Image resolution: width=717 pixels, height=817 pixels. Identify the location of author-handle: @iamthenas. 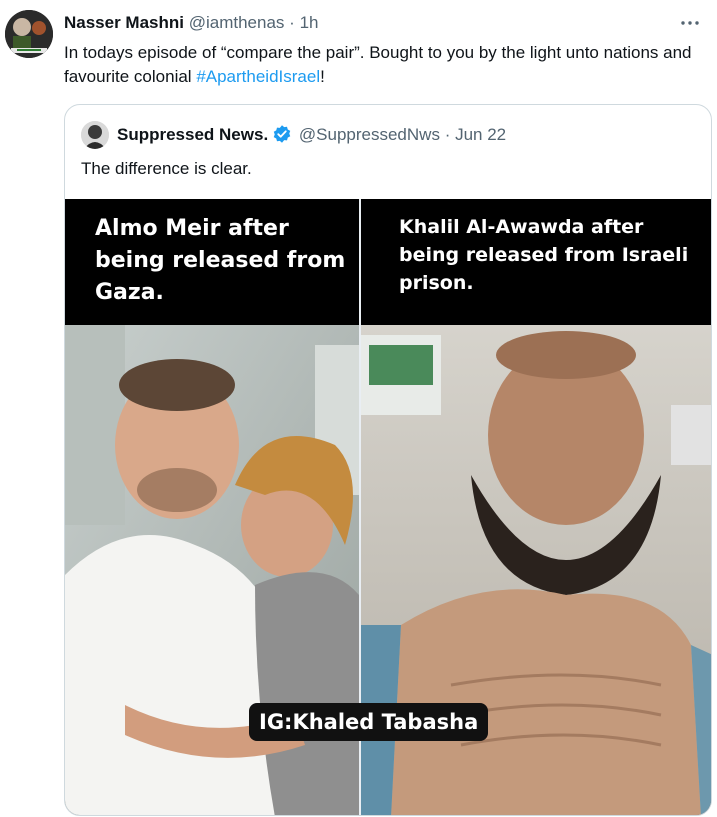
(237, 22).